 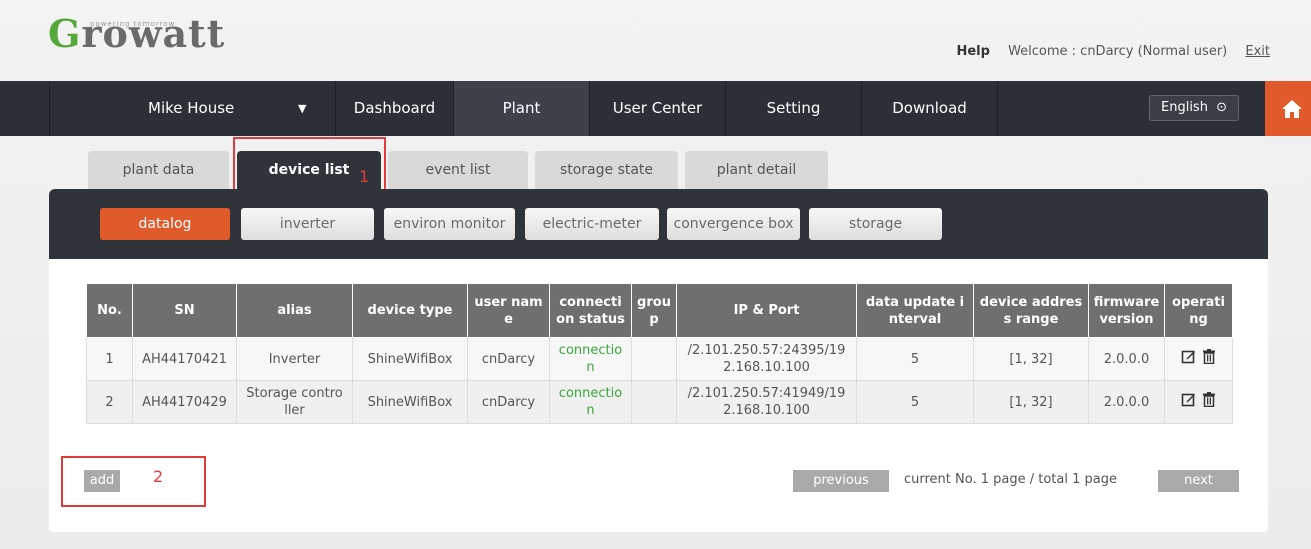 What do you see at coordinates (915, 310) in the screenshot?
I see `col-data-update-interval: data update i nterval` at bounding box center [915, 310].